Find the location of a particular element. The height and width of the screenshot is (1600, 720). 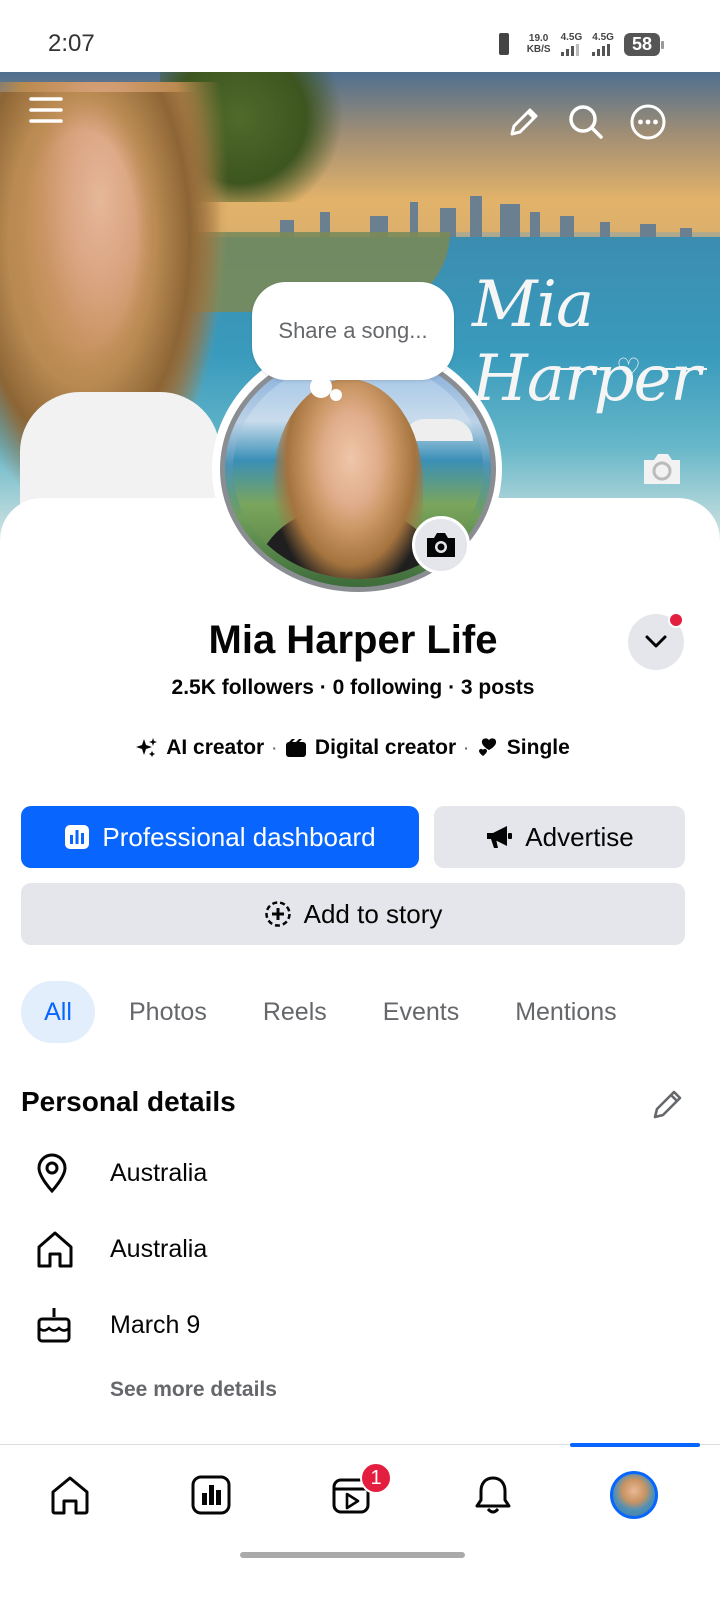

avatar-face is located at coordinates (348, 479).